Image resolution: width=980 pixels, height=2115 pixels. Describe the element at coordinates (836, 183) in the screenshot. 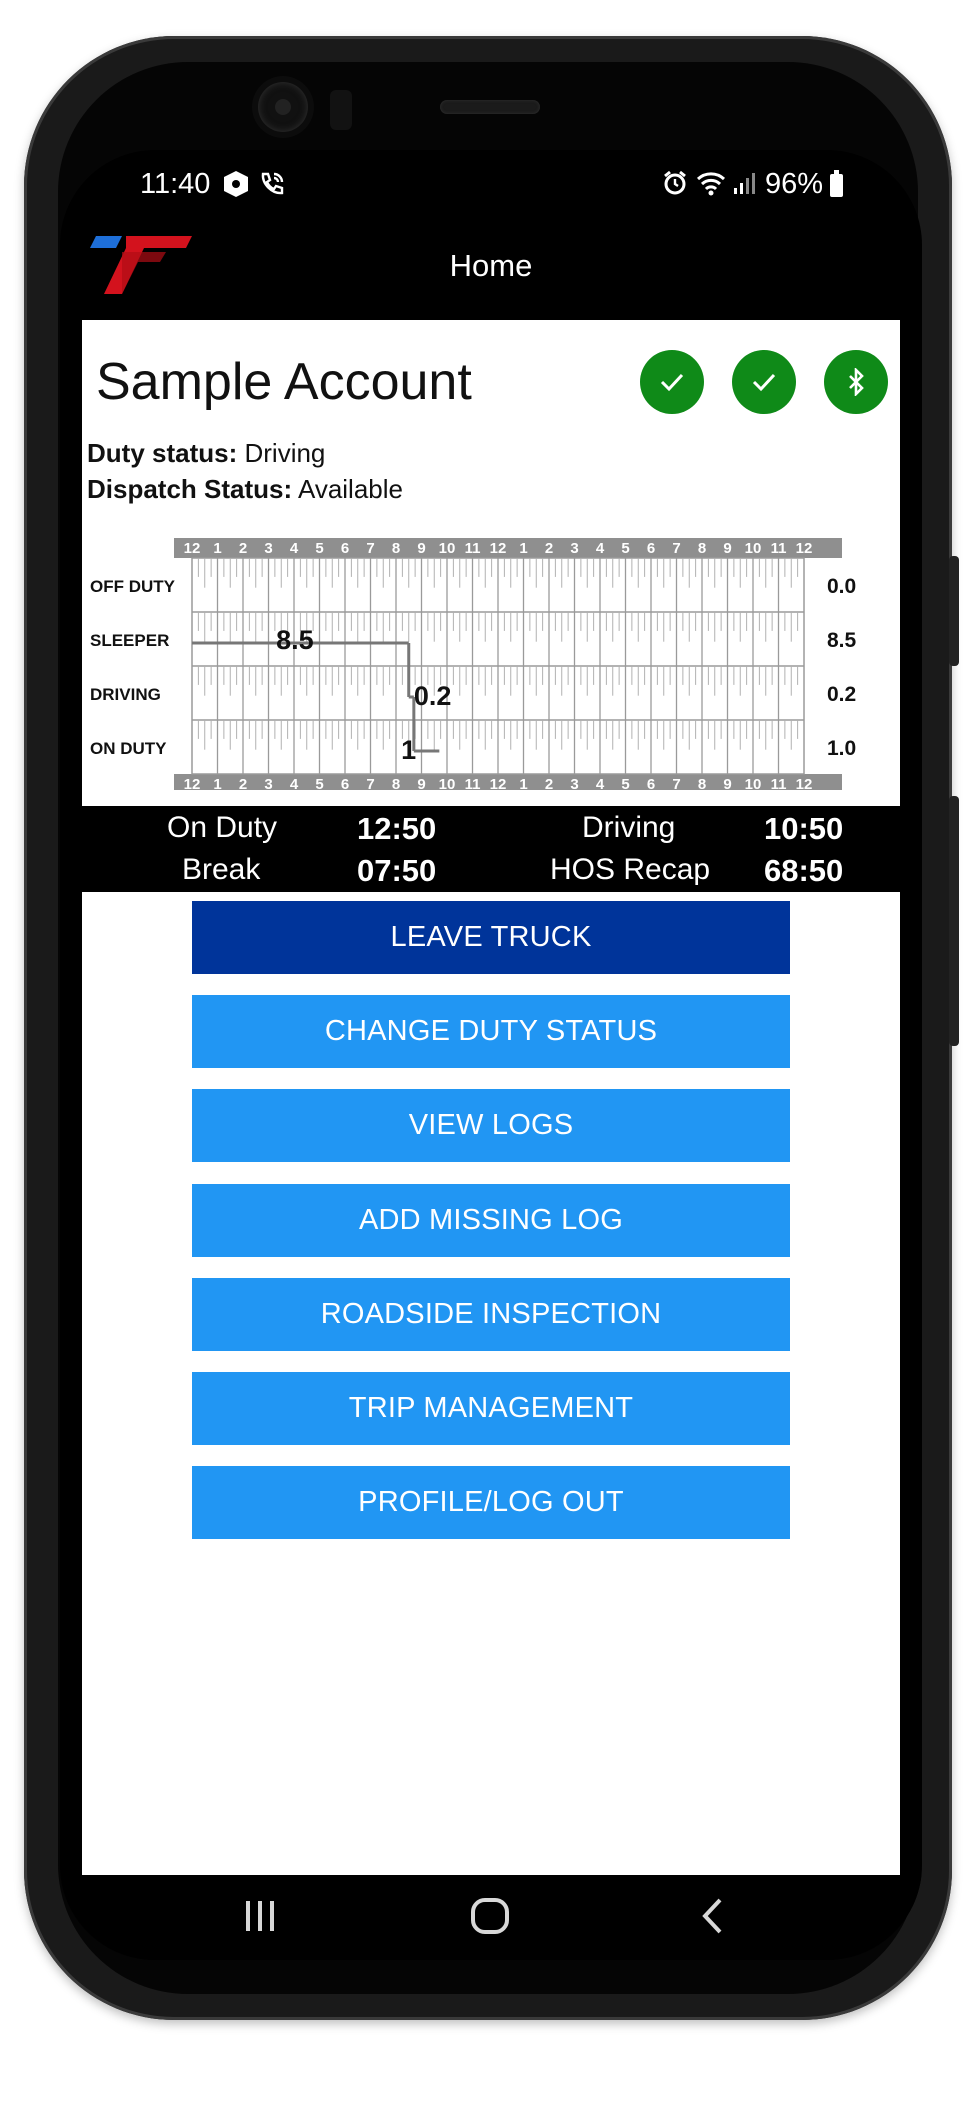

I see `battery-icon` at that location.